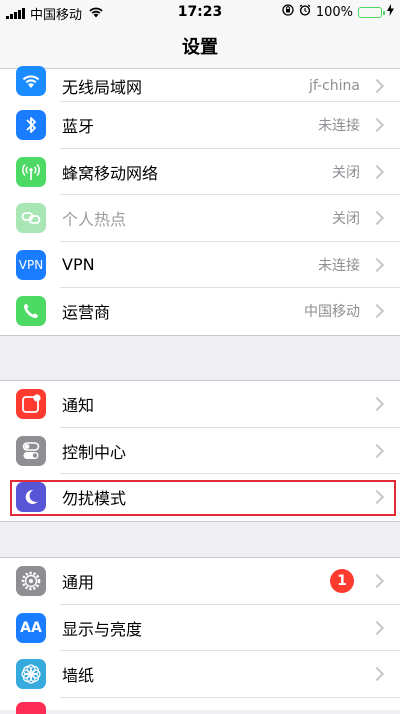 The width and height of the screenshot is (400, 714). Describe the element at coordinates (200, 581) in the screenshot. I see `settings-row-general: 通用 1` at that location.